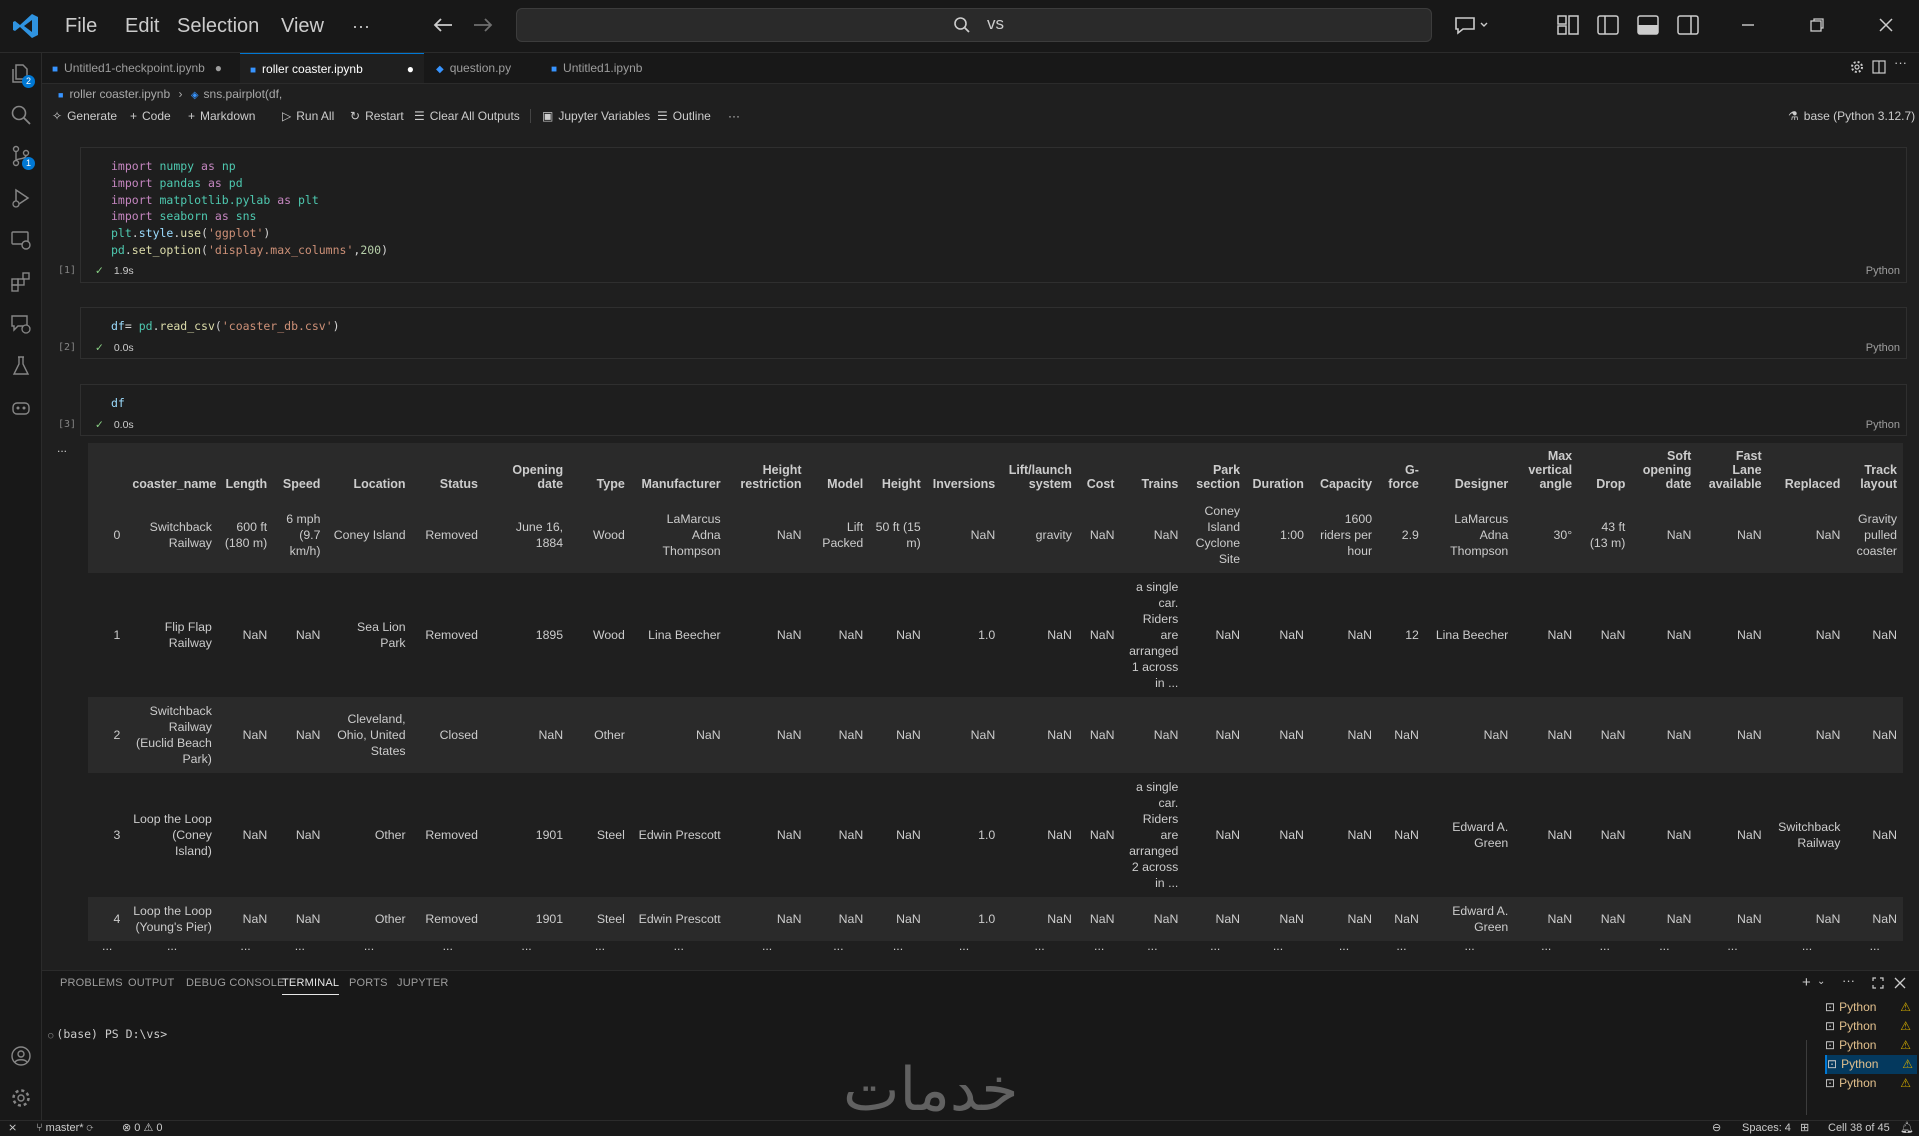 The height and width of the screenshot is (1136, 1919). Describe the element at coordinates (1648, 25) in the screenshot. I see `toggle-panel-icon` at that location.